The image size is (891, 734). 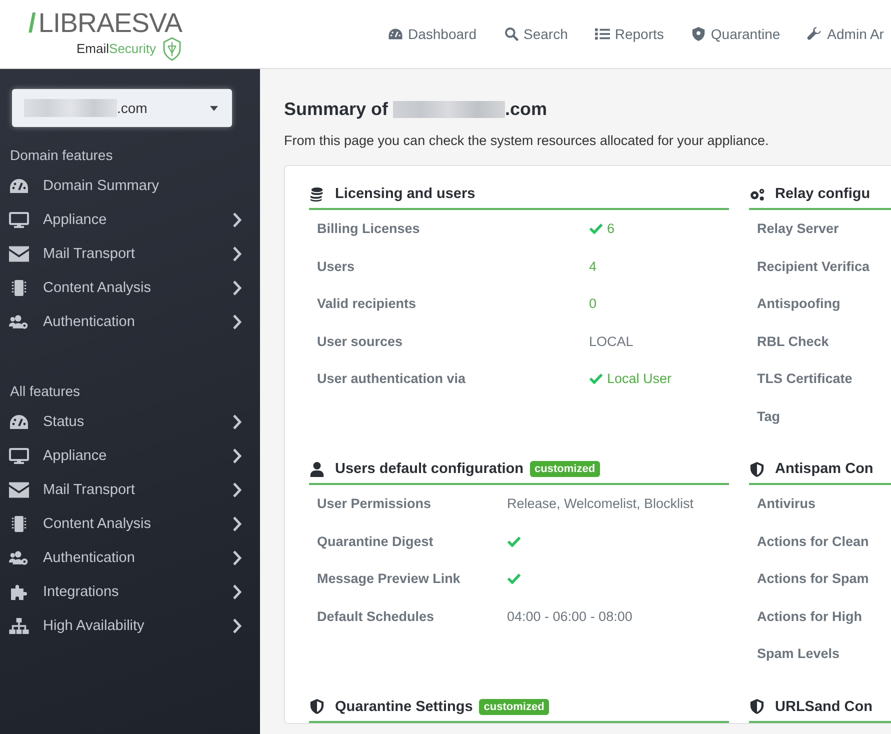 I want to click on row-value: LOCAL, so click(x=611, y=341).